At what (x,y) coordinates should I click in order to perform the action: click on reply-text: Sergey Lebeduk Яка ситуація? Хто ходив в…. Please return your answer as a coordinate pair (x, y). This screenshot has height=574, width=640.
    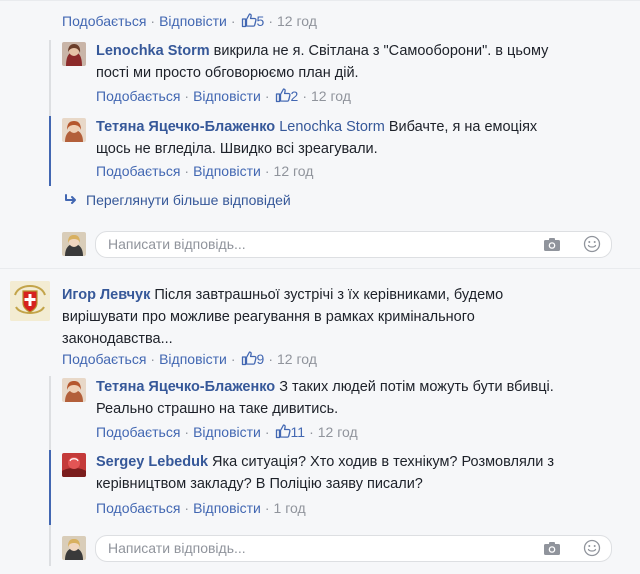
    Looking at the image, I should click on (325, 473).